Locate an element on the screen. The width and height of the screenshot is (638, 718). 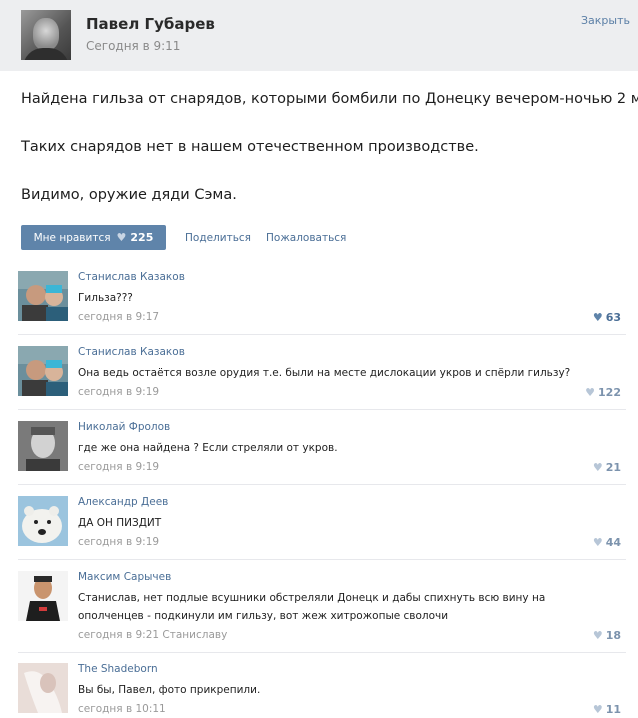
comment-like: ♥ 63 is located at coordinates (607, 317).